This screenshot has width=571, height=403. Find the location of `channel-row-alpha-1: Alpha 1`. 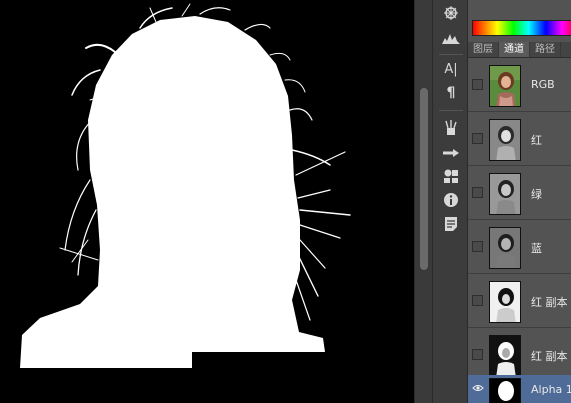

channel-row-alpha-1: Alpha 1 is located at coordinates (519, 389).